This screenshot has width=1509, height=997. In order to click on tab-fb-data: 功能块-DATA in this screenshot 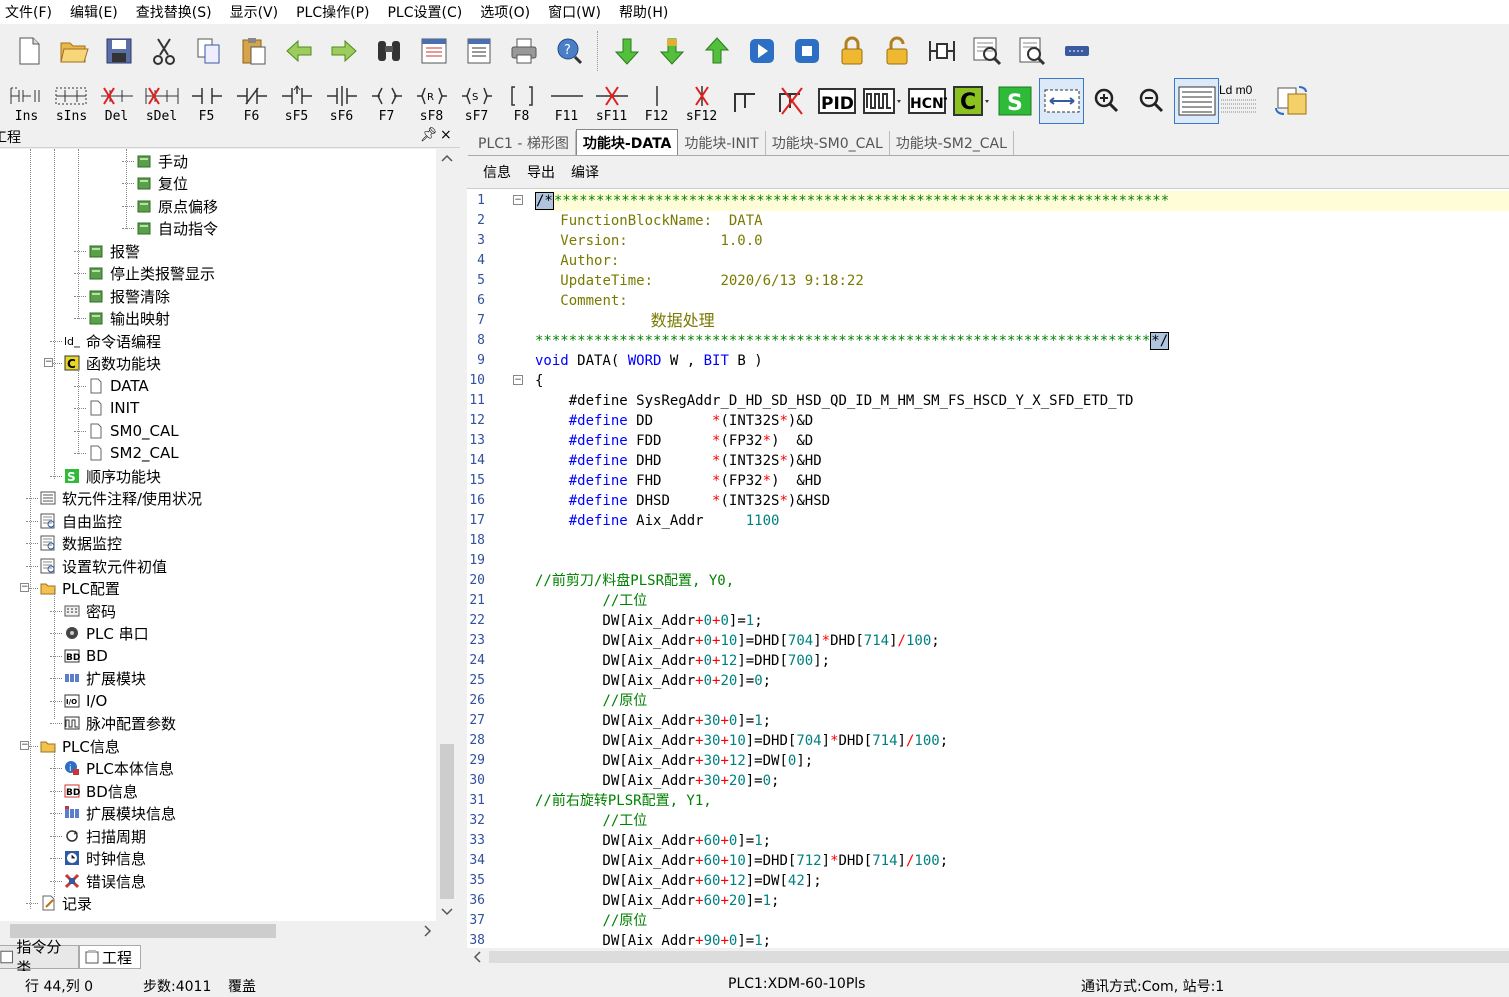, I will do `click(627, 142)`.